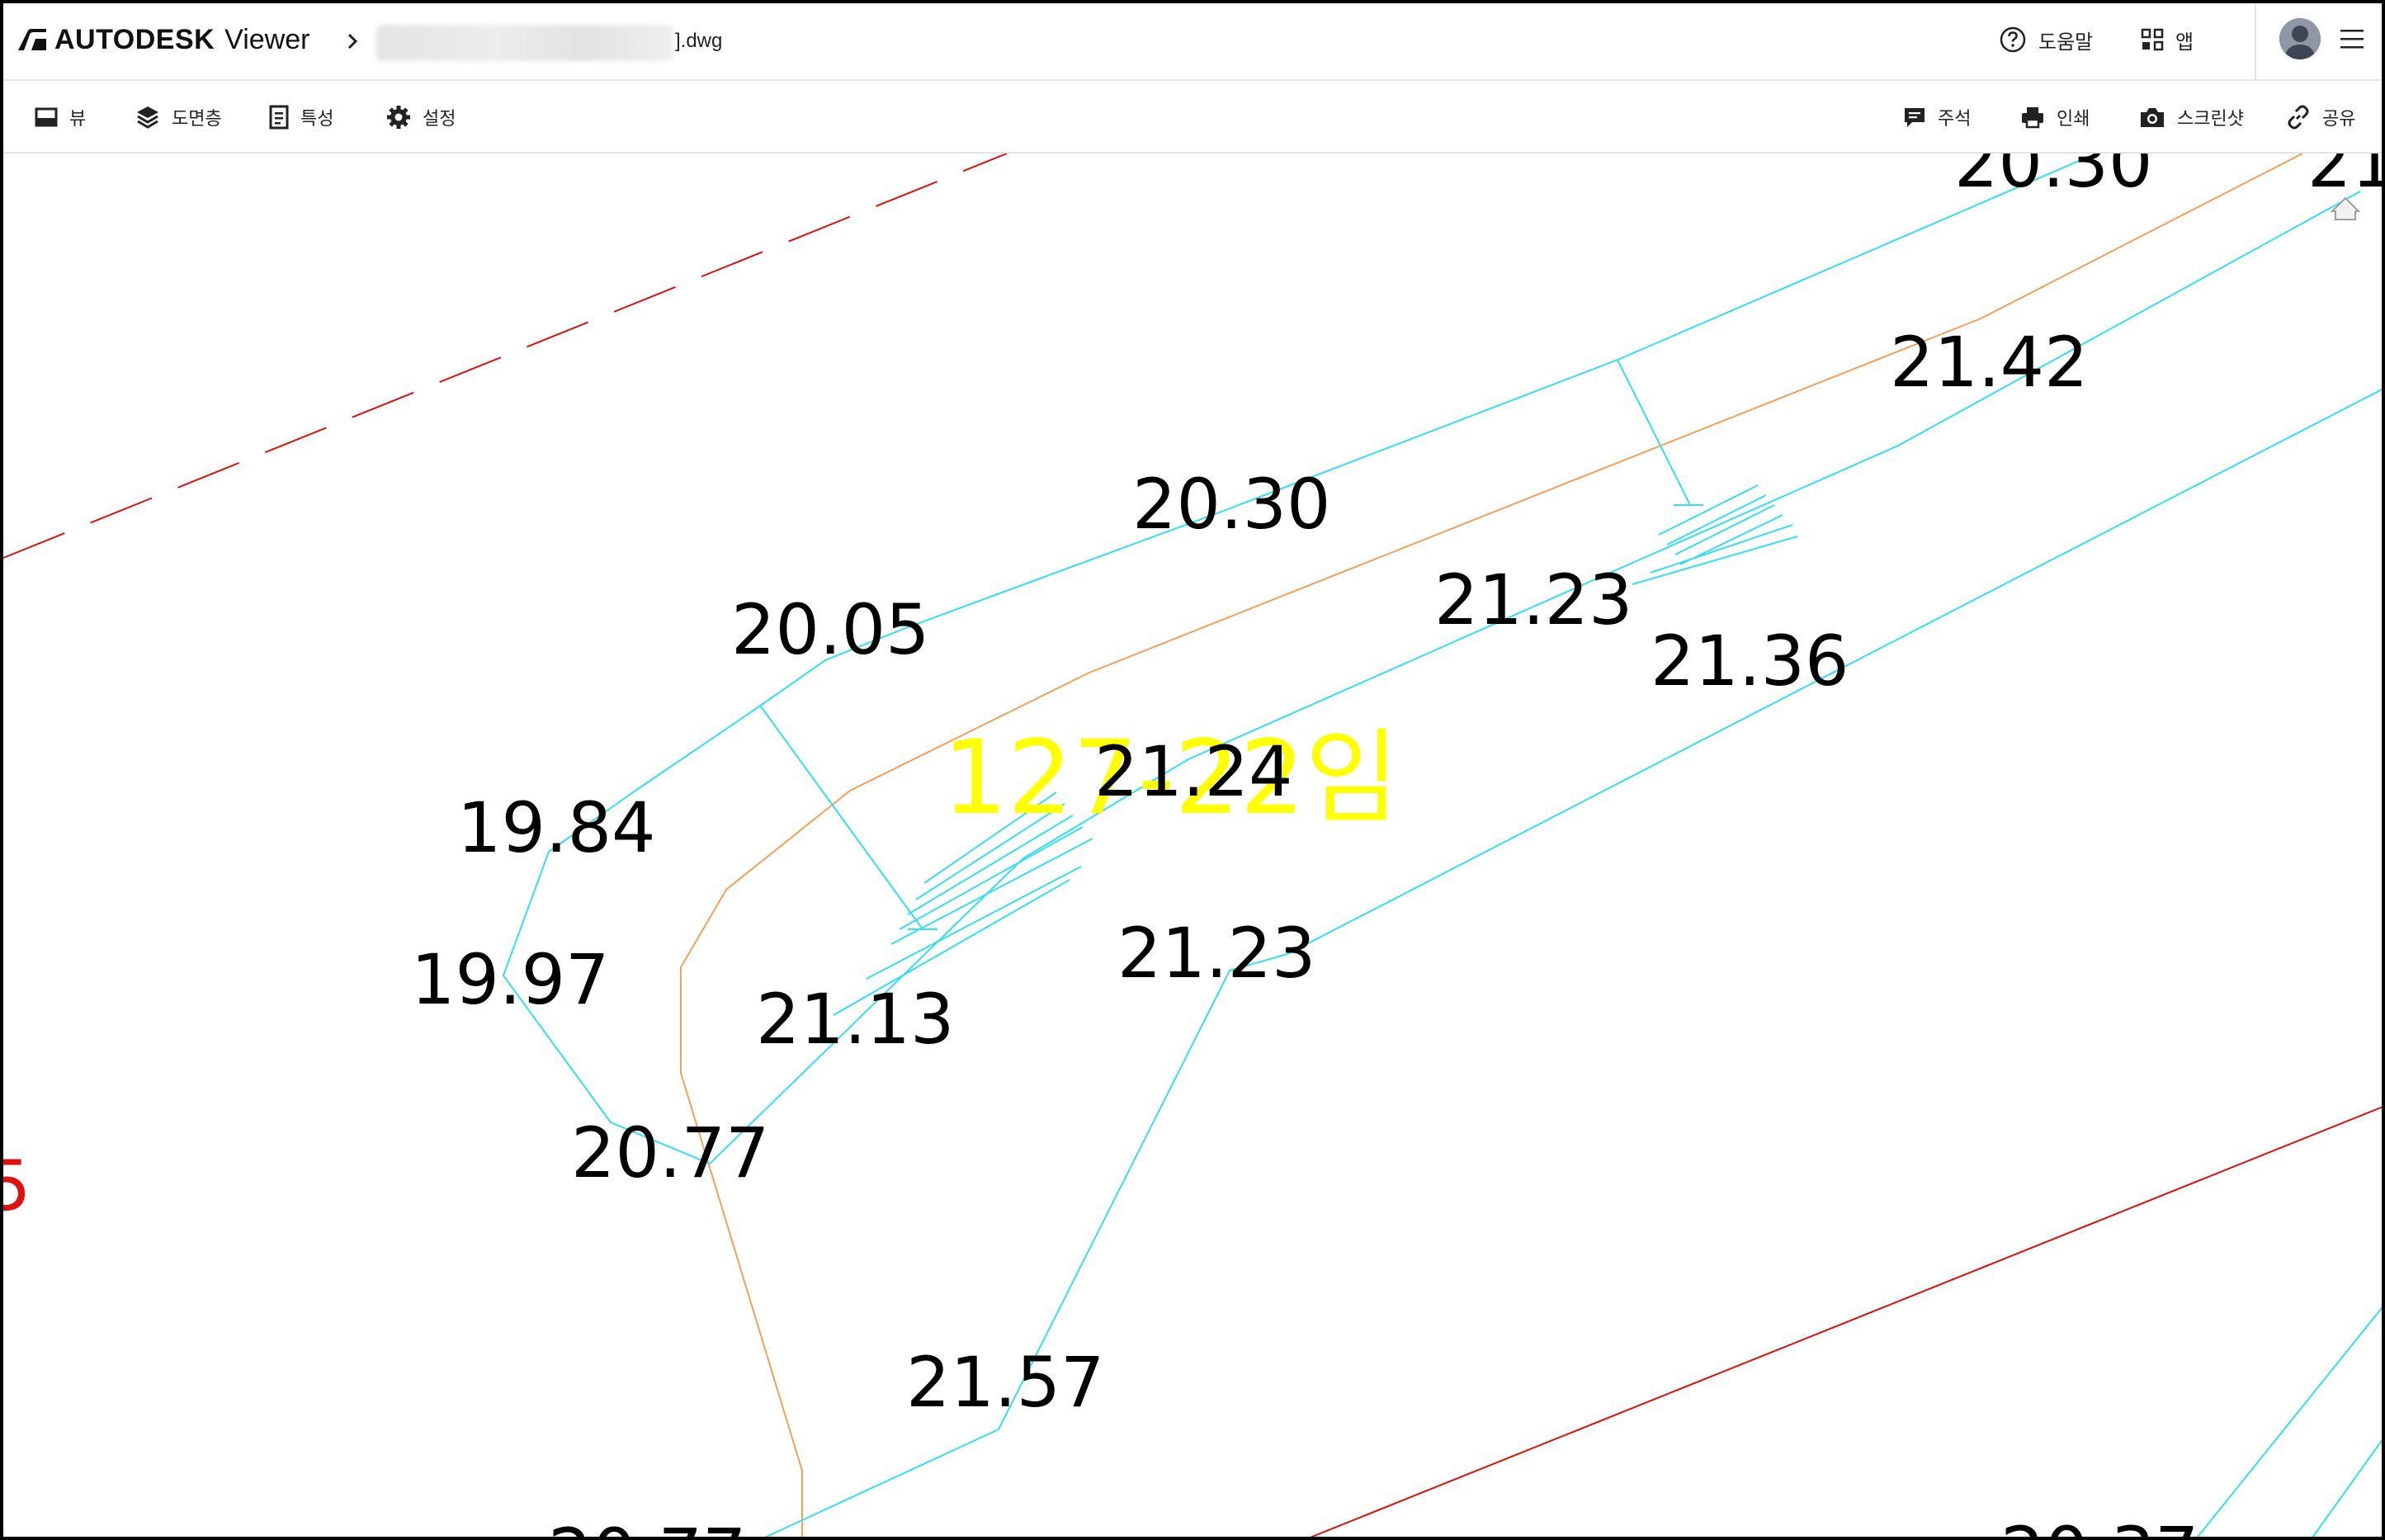 This screenshot has height=1540, width=2385. I want to click on help-label: 도움말, so click(2066, 43).